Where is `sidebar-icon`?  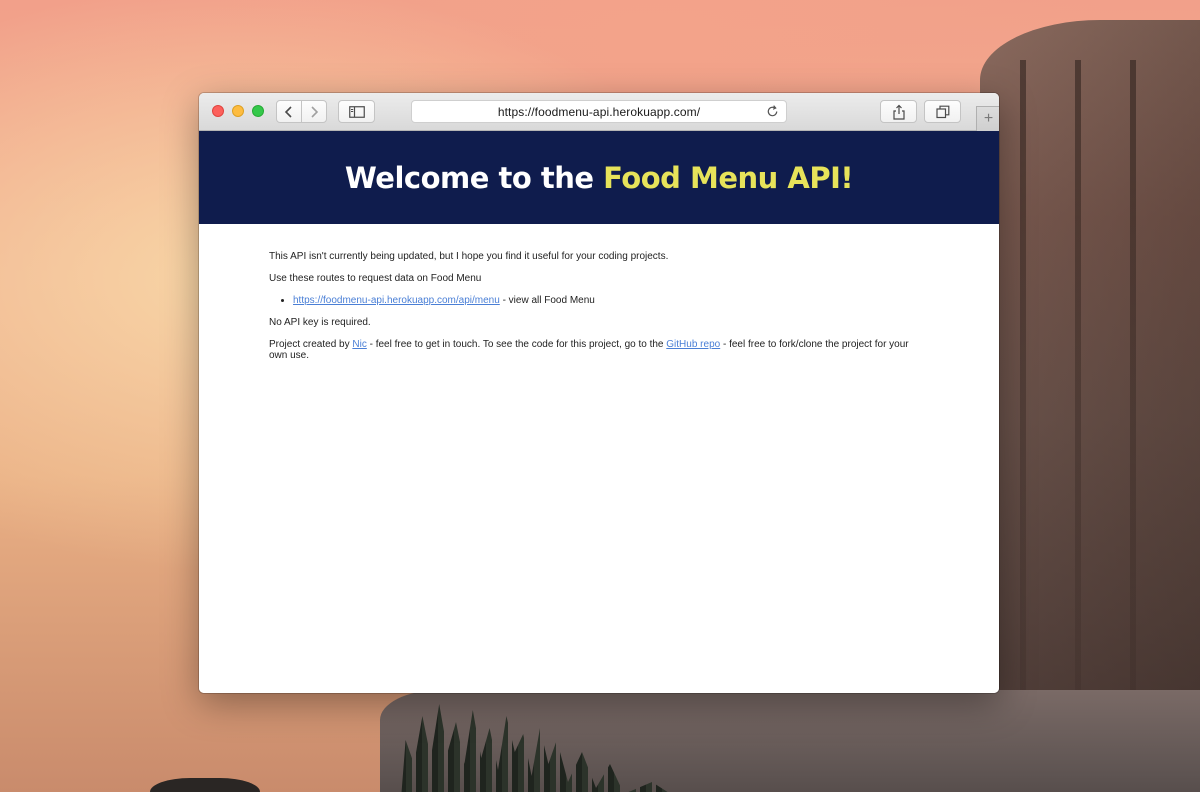 sidebar-icon is located at coordinates (356, 111).